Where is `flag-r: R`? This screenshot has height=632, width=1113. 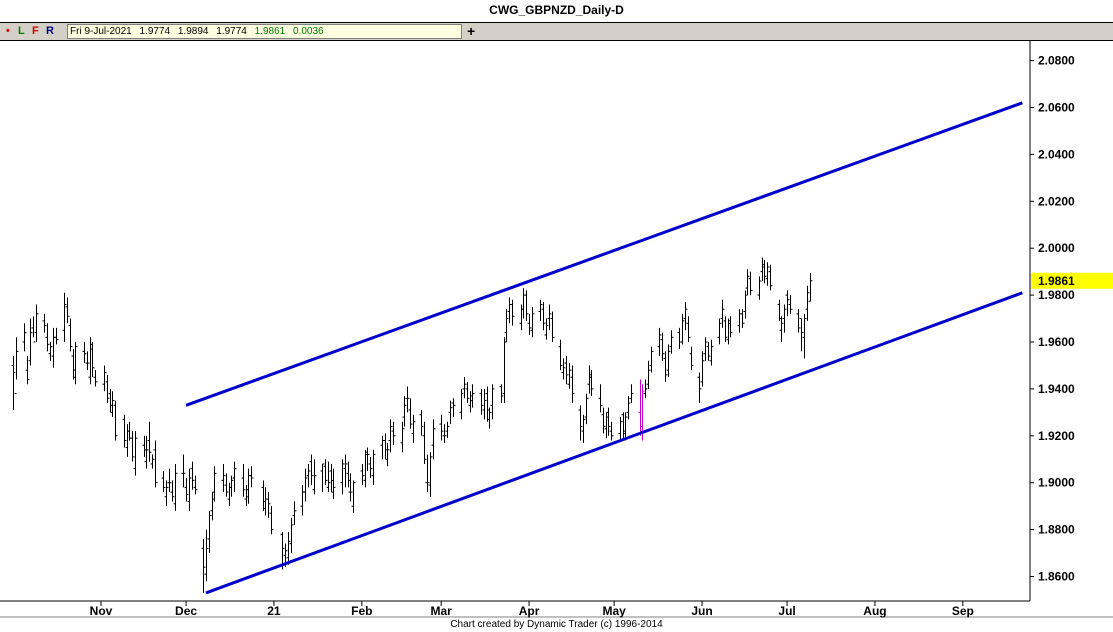
flag-r: R is located at coordinates (50, 31).